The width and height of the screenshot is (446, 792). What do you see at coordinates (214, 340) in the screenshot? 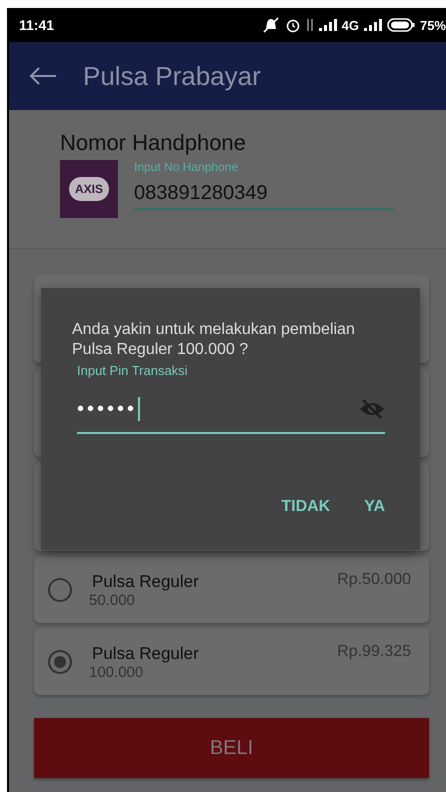
I see `dialog-message: Anda yakin untuk melakukan pembelian Pulsa Reguler 100.000 ?` at bounding box center [214, 340].